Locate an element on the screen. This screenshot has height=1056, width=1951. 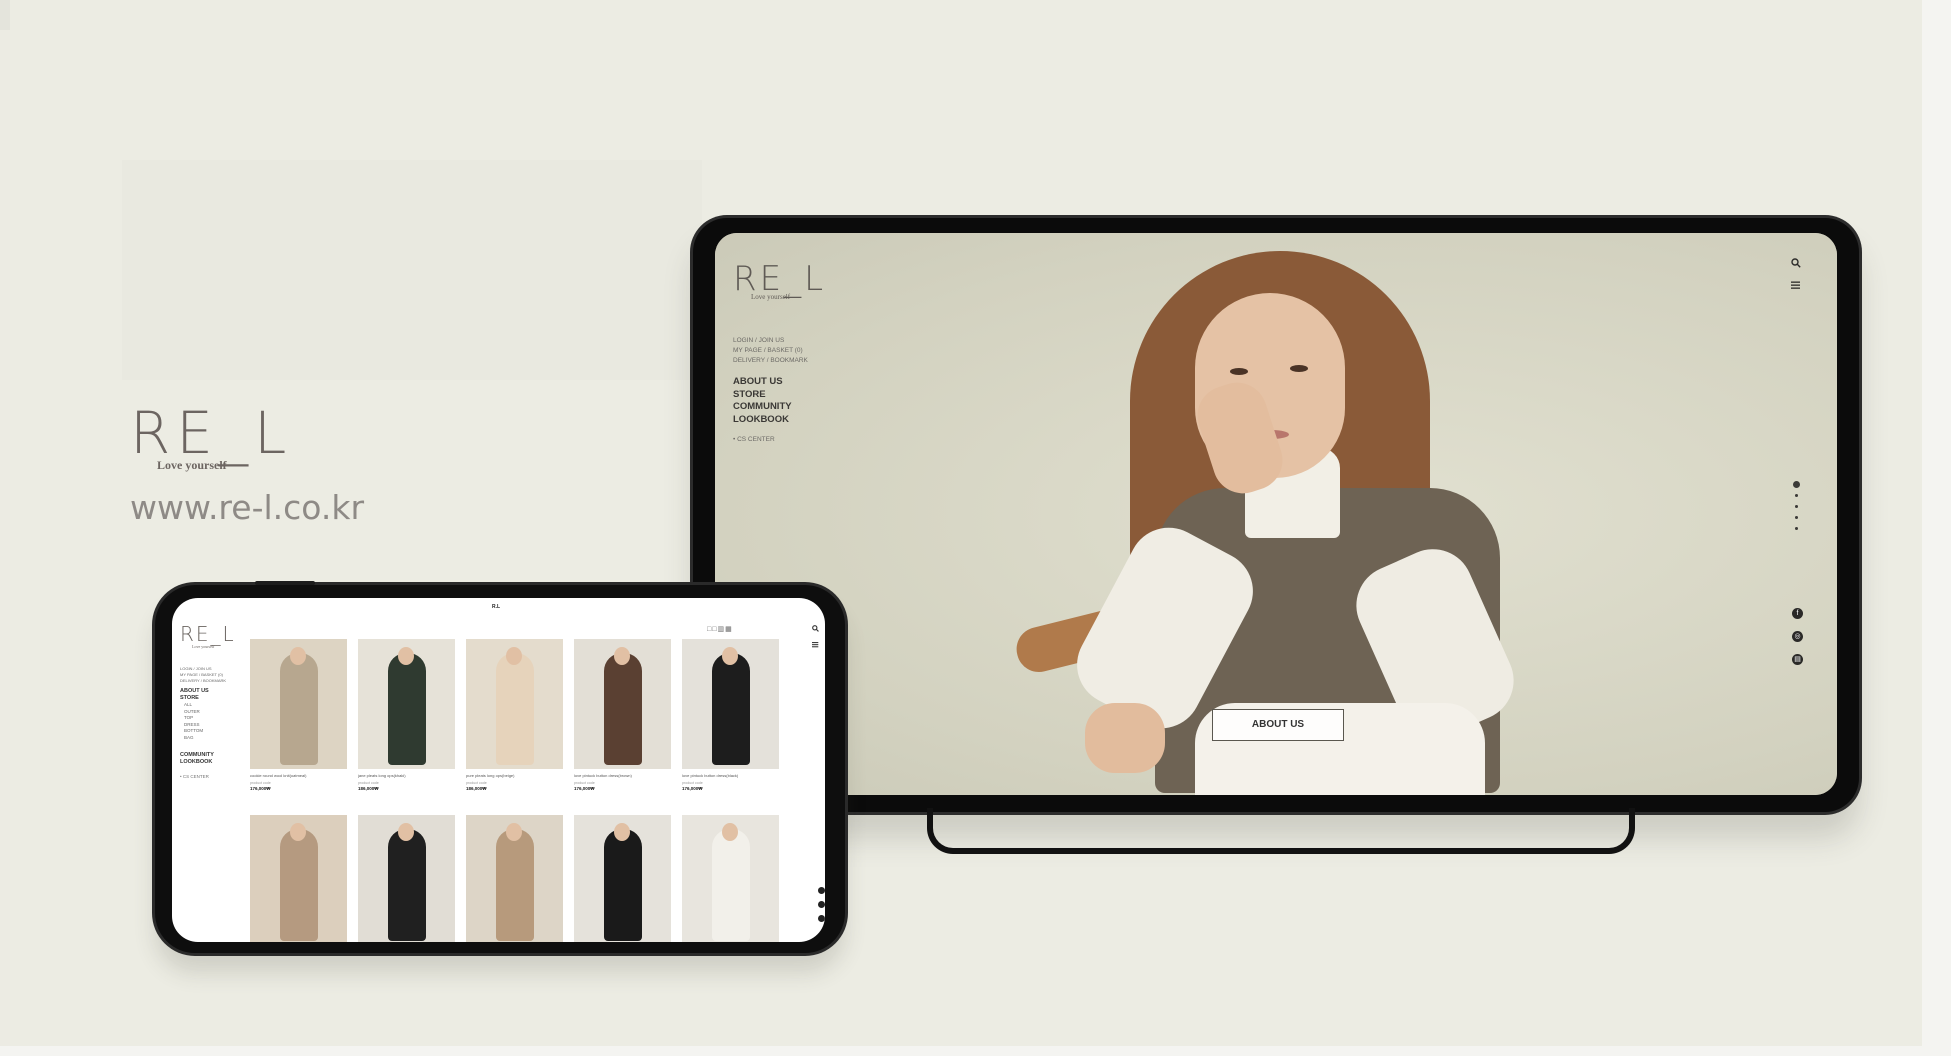
hero-menu-store: STORE is located at coordinates (762, 395).